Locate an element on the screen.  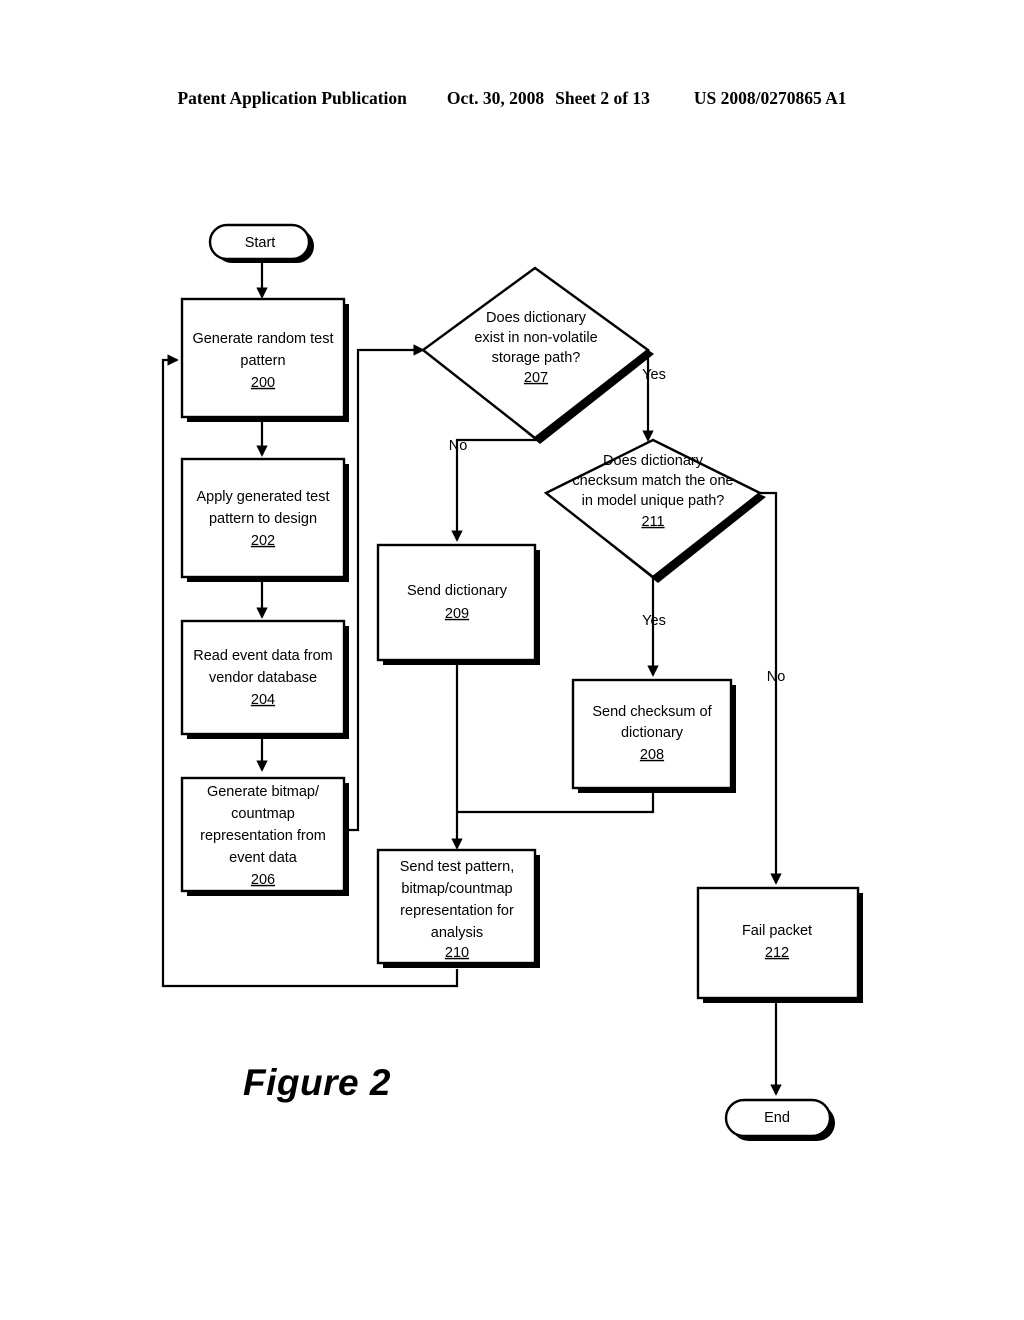
node-210-line-1: bitmap/countmap is located at coordinates (456, 889).